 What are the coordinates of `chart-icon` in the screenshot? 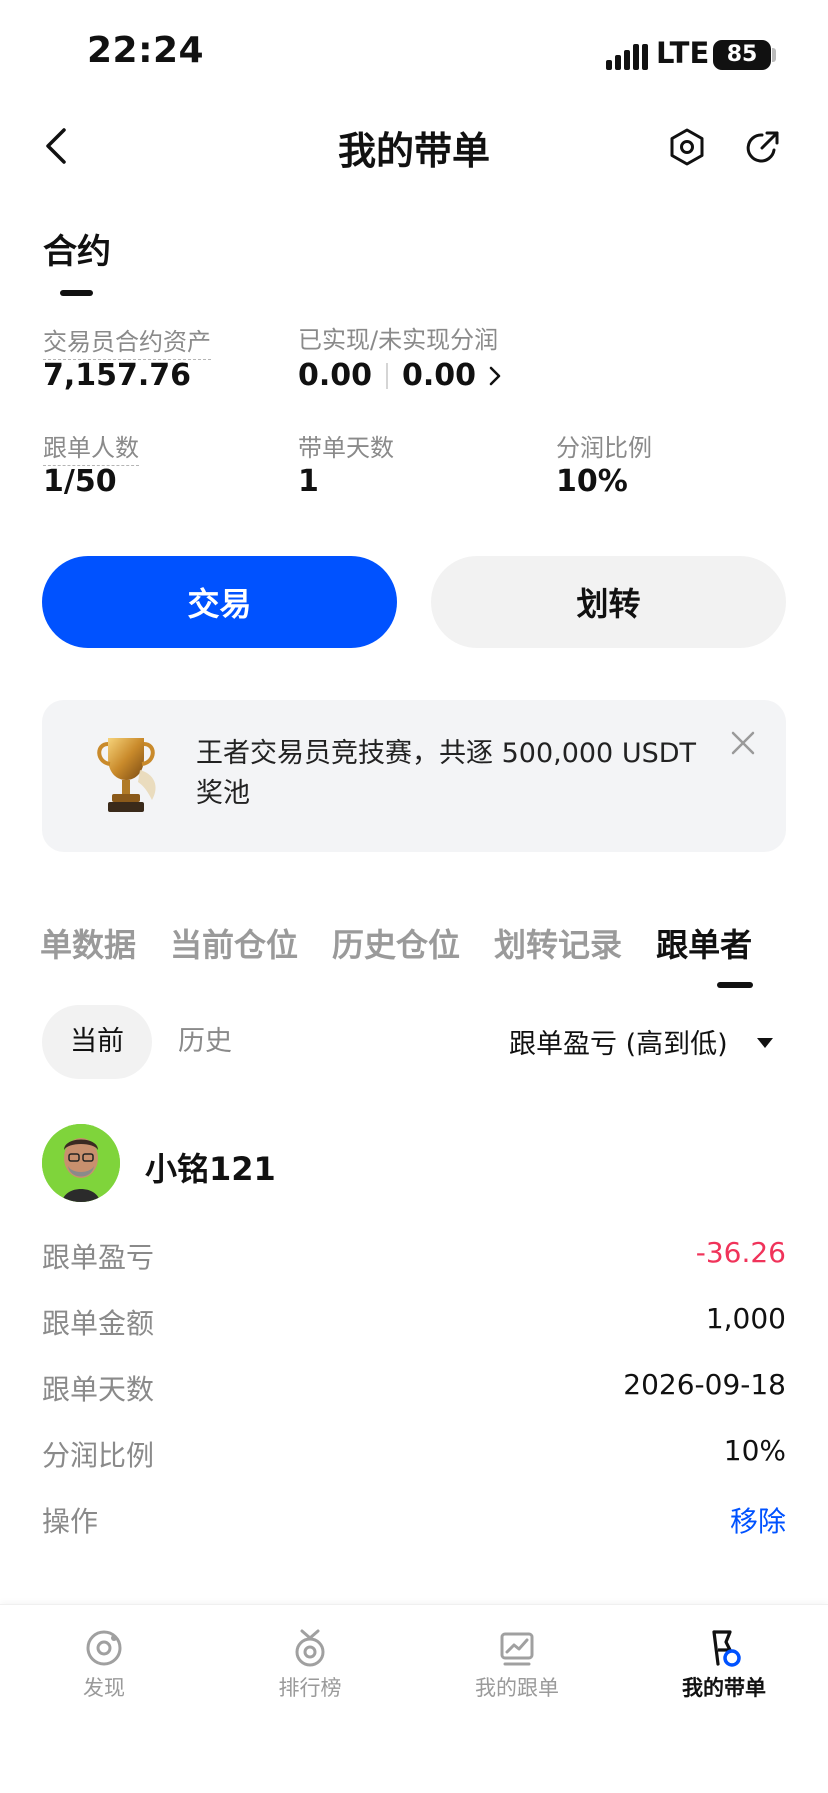 It's located at (517, 1649).